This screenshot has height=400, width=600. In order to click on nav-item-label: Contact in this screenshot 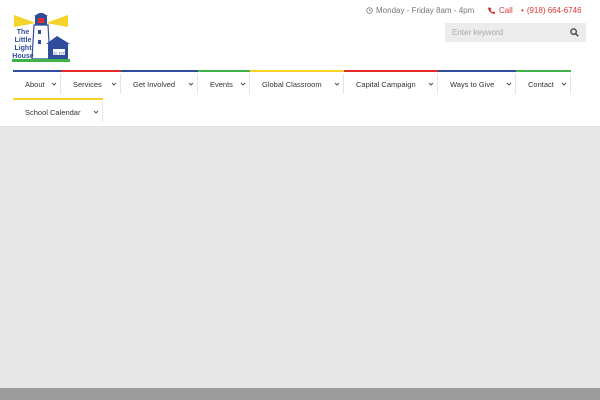, I will do `click(541, 84)`.